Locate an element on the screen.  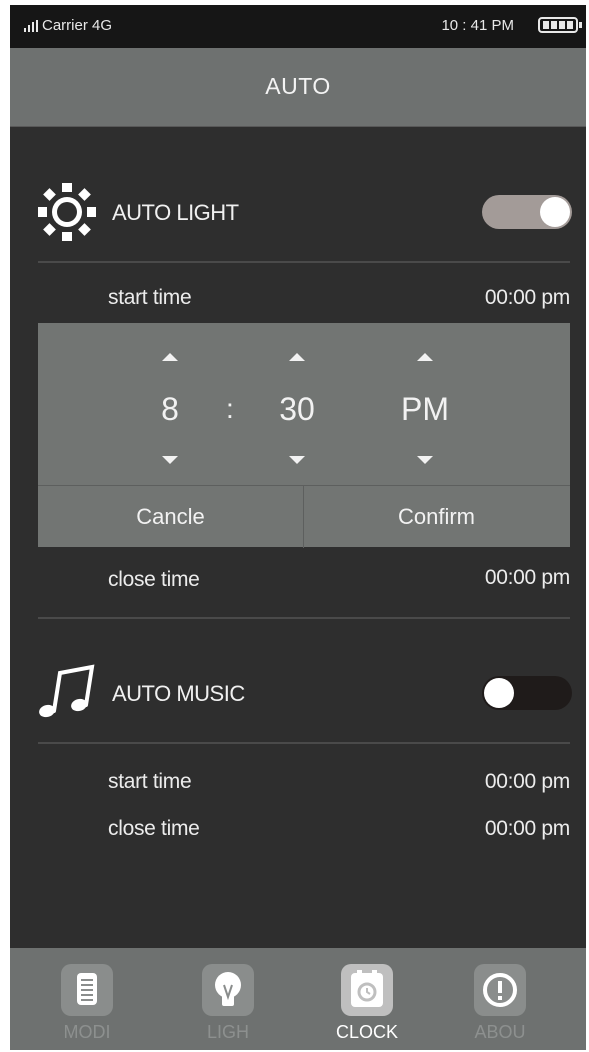
music-start-time-value: 00:00 pm is located at coordinates (527, 782).